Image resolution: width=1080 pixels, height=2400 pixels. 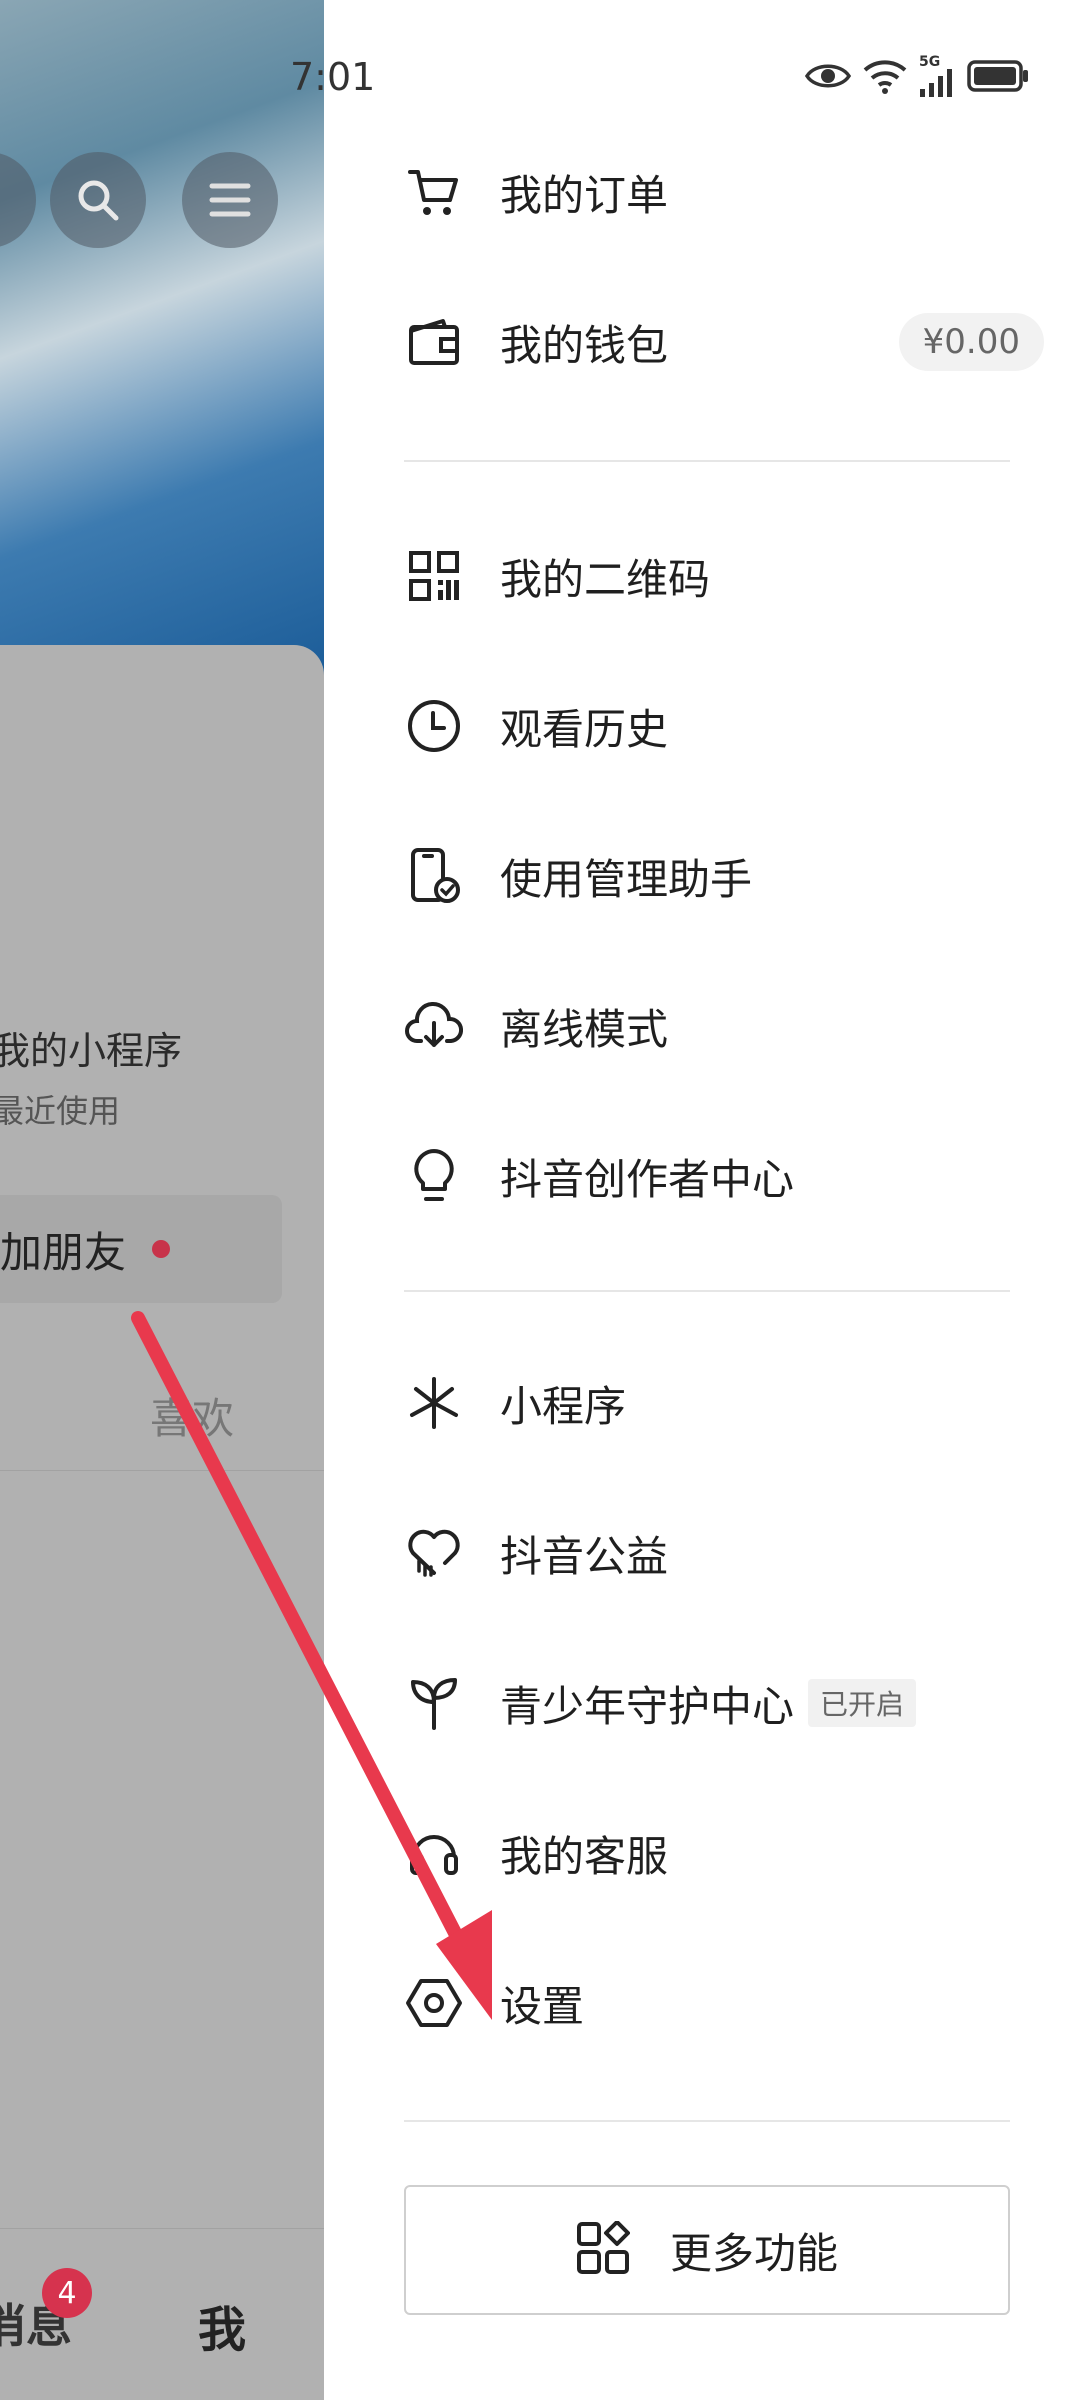 I want to click on status-icons: 5G, so click(x=917, y=76).